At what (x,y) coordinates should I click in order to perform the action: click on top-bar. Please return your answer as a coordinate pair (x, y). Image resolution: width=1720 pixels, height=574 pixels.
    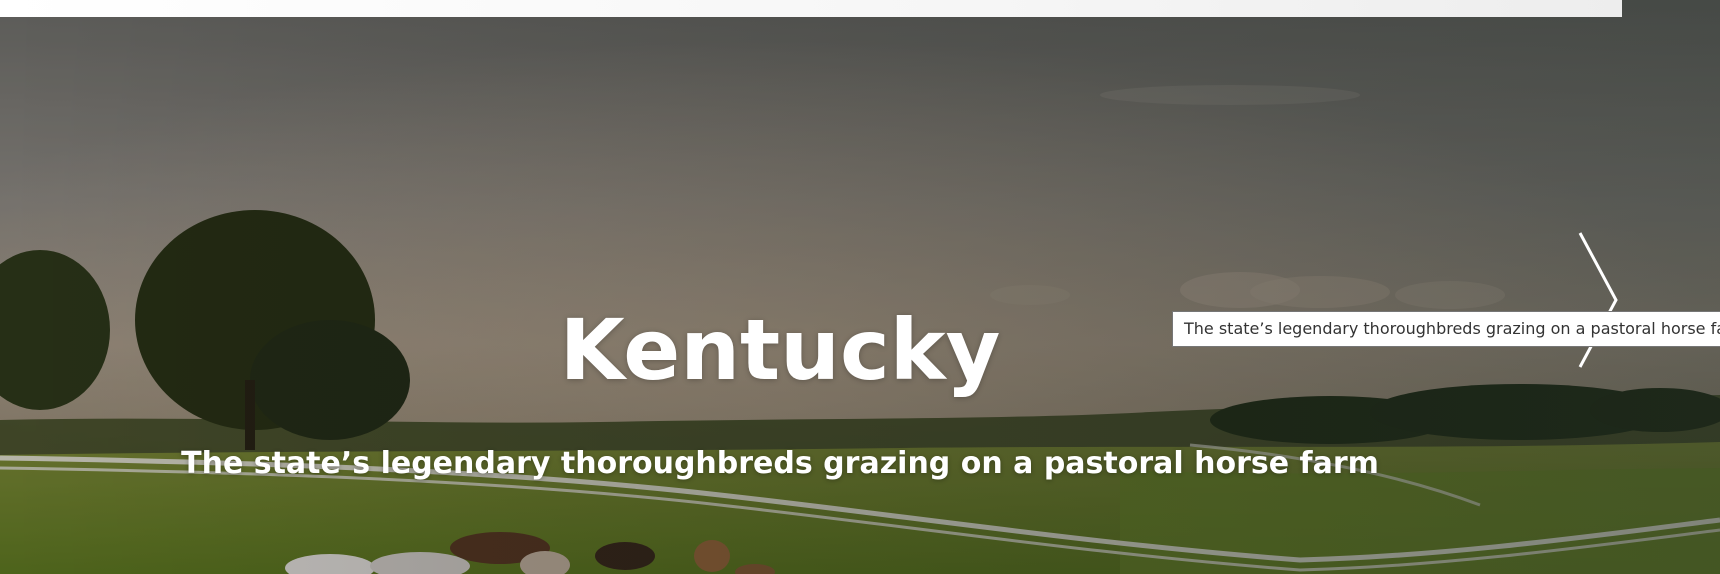
    Looking at the image, I should click on (811, 8).